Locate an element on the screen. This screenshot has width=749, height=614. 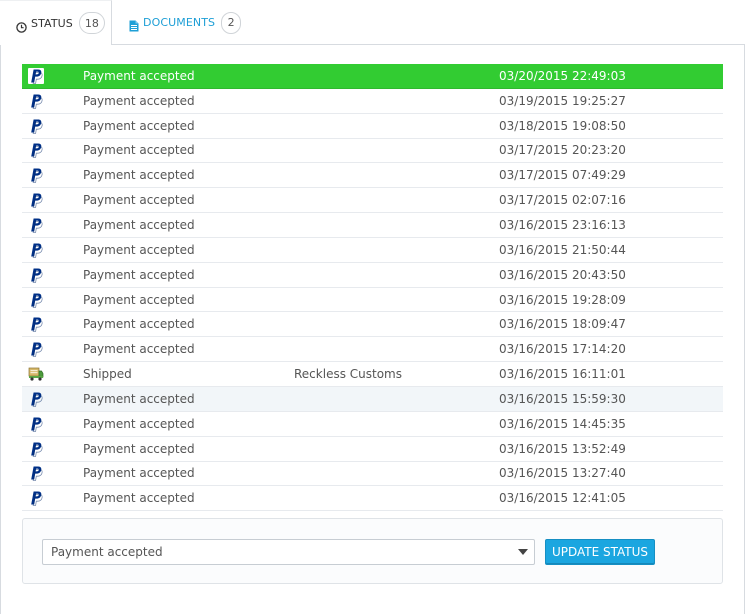
tab-status: STATUS 18 is located at coordinates (56, 22).